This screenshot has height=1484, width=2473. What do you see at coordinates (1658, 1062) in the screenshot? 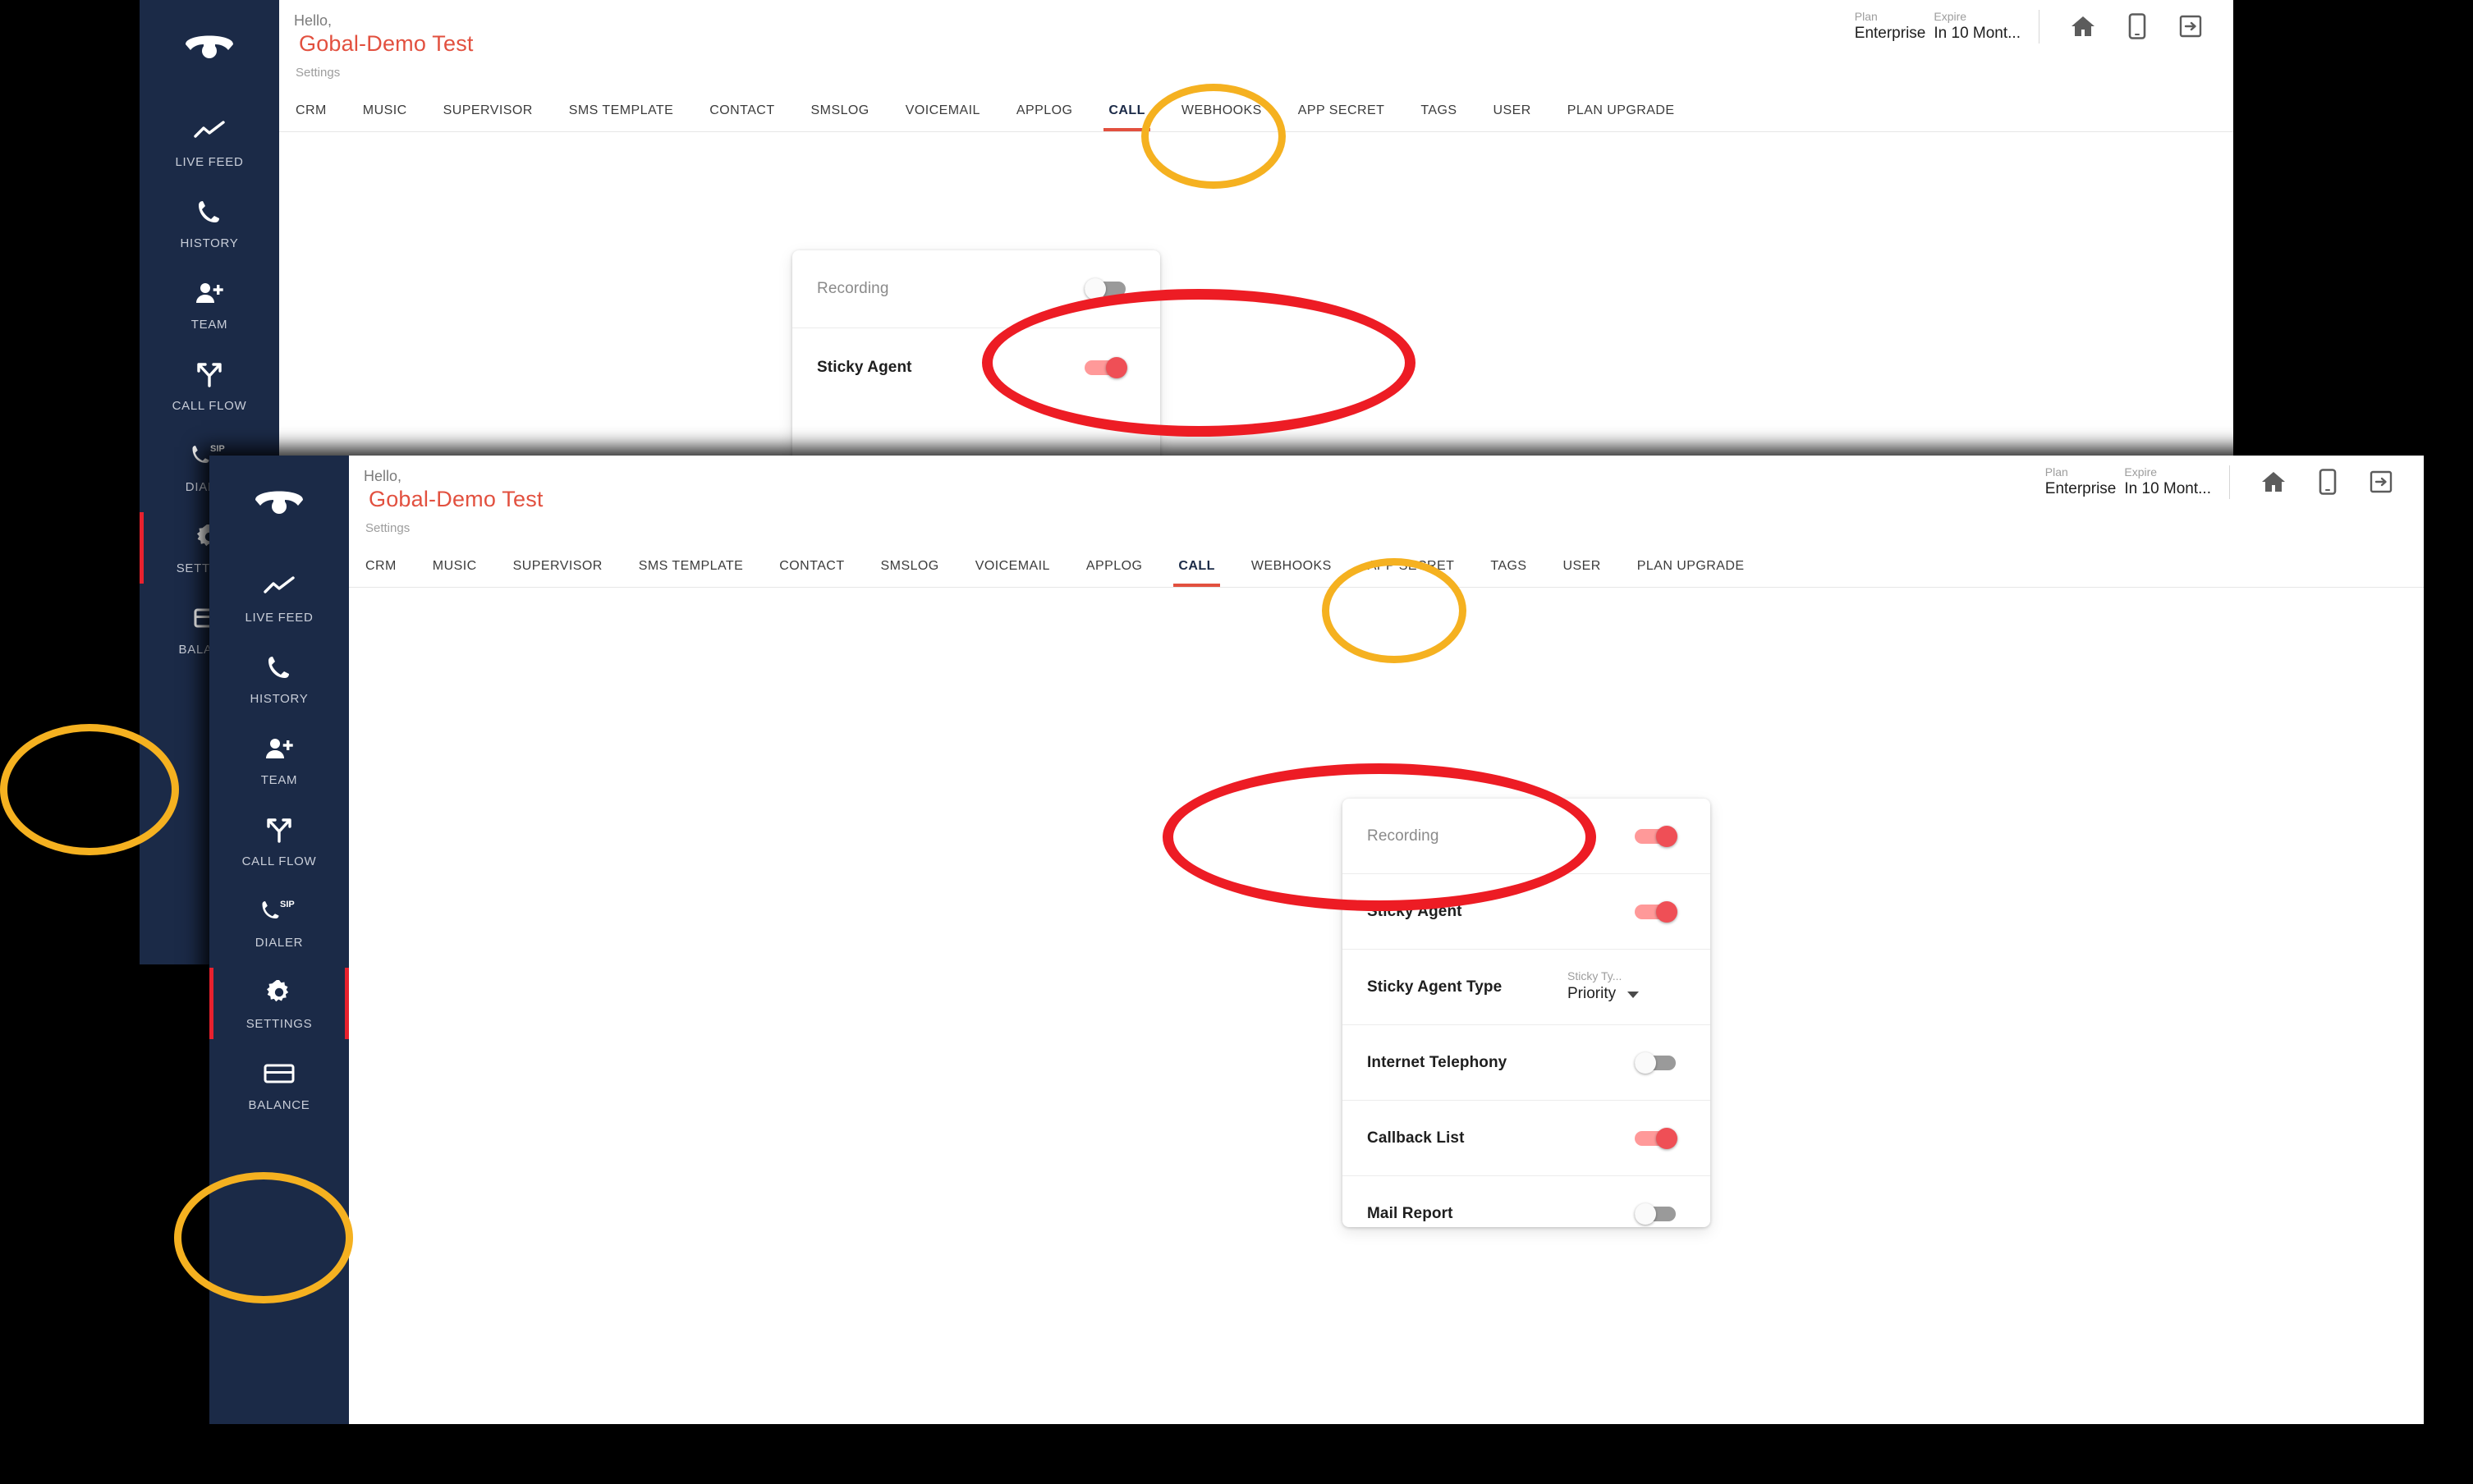
I see `internet-telephony-toggle` at bounding box center [1658, 1062].